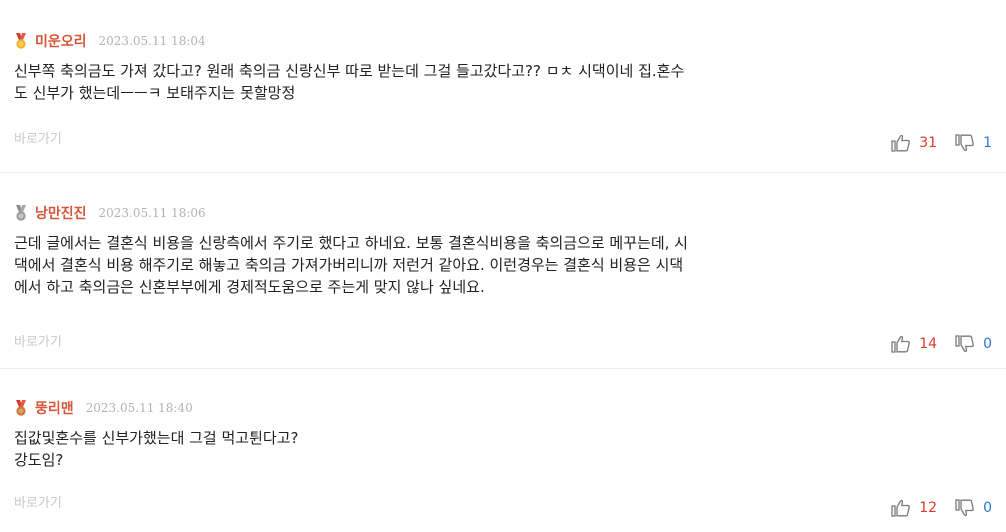  Describe the element at coordinates (928, 143) in the screenshot. I see `like-count: 31` at that location.